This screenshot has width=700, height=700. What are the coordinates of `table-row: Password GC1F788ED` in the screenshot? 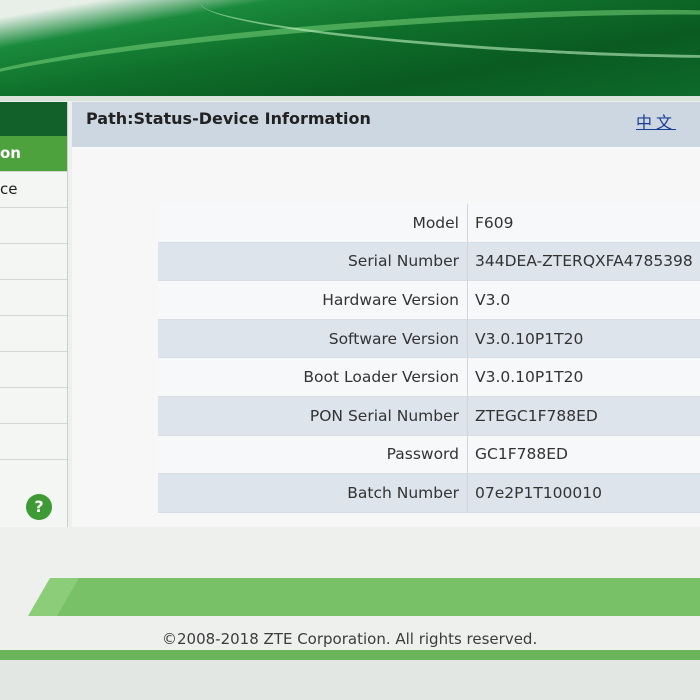 It's located at (429, 455).